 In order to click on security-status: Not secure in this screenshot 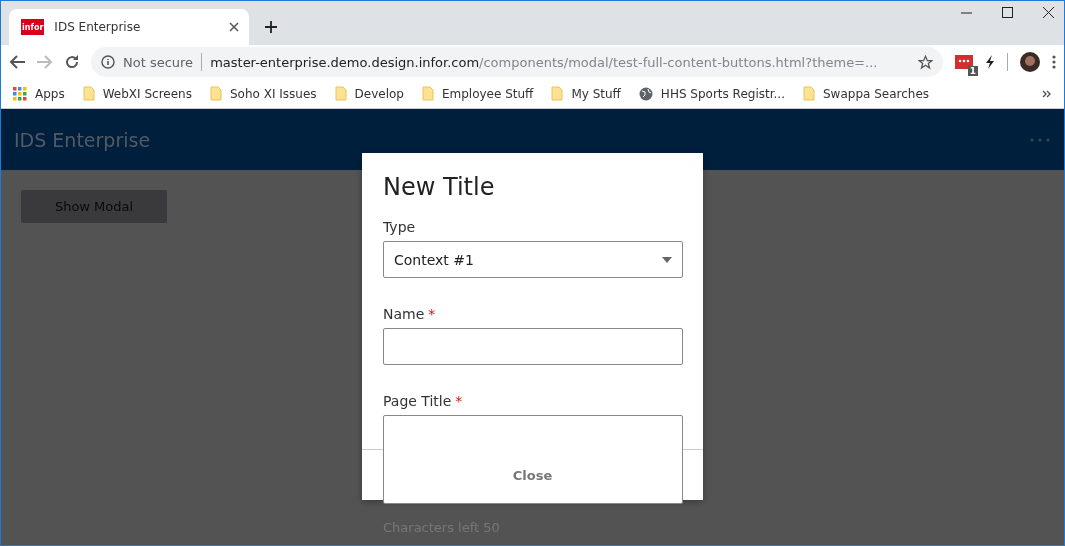, I will do `click(158, 62)`.